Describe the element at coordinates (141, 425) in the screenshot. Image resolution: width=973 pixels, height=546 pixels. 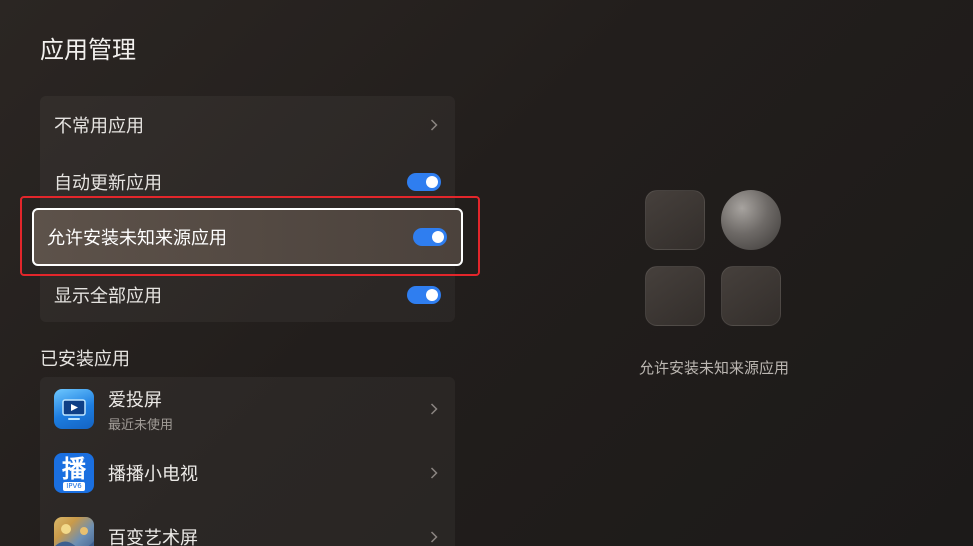
I see `app-subtitle: 最近未使用` at that location.